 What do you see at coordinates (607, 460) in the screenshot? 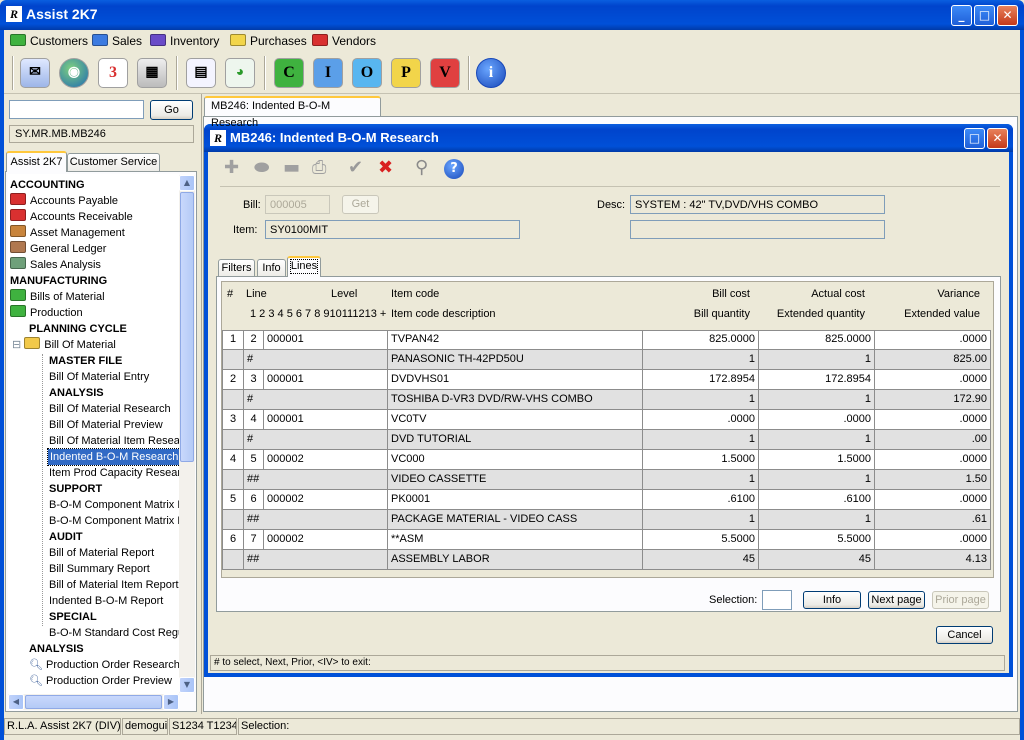
I see `table-row: 4 5 000002 VC000 1.5000 1.5000.0000` at bounding box center [607, 460].